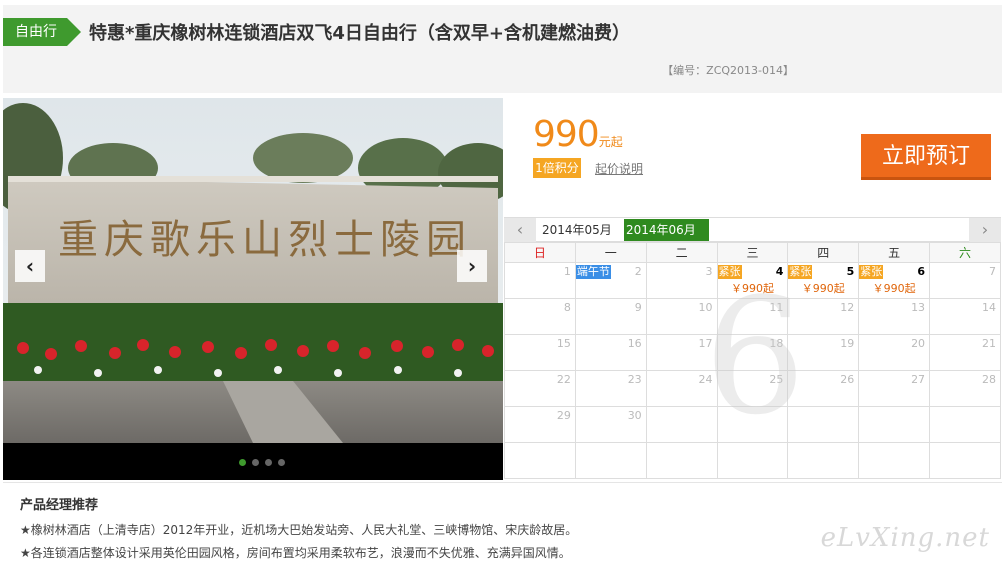  Describe the element at coordinates (918, 343) in the screenshot. I see `day-number: 20` at that location.